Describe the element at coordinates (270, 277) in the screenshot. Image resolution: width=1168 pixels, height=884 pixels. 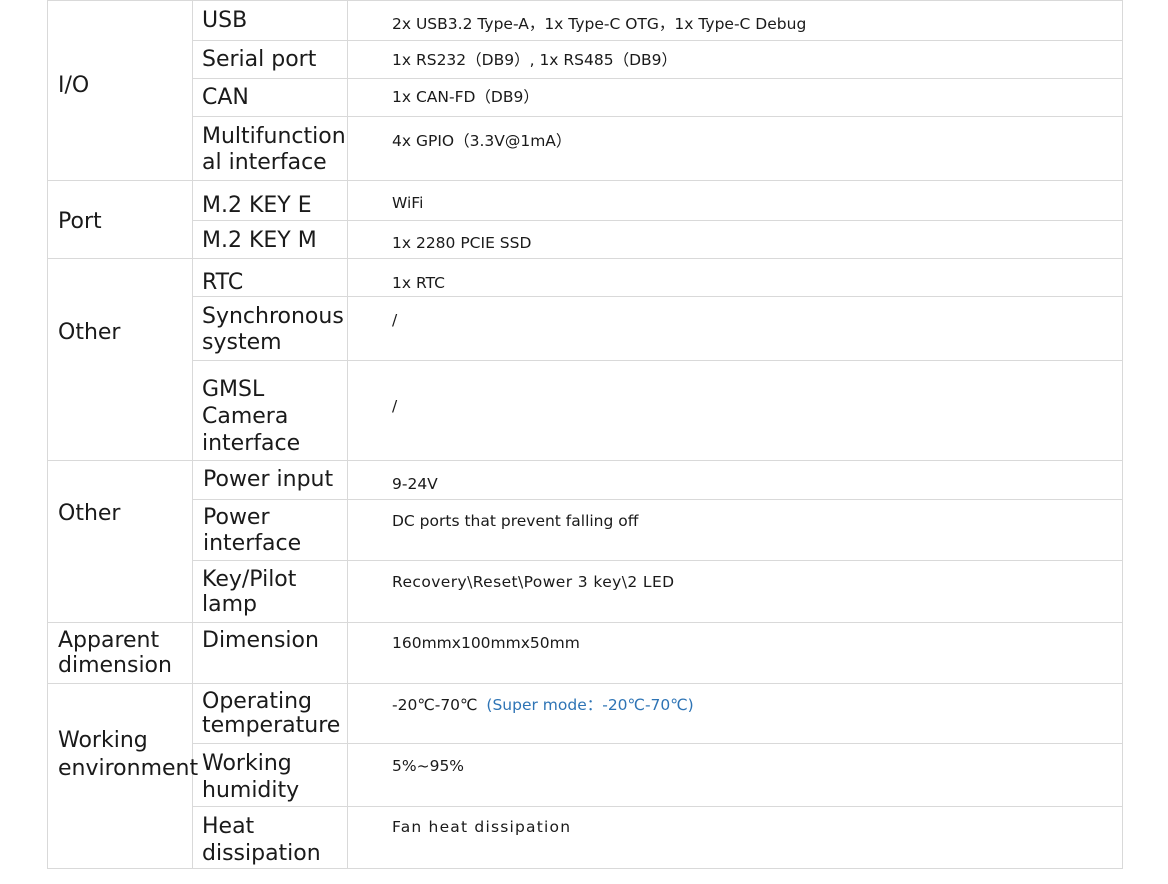
I see `spec-label-cell: RTC` at that location.